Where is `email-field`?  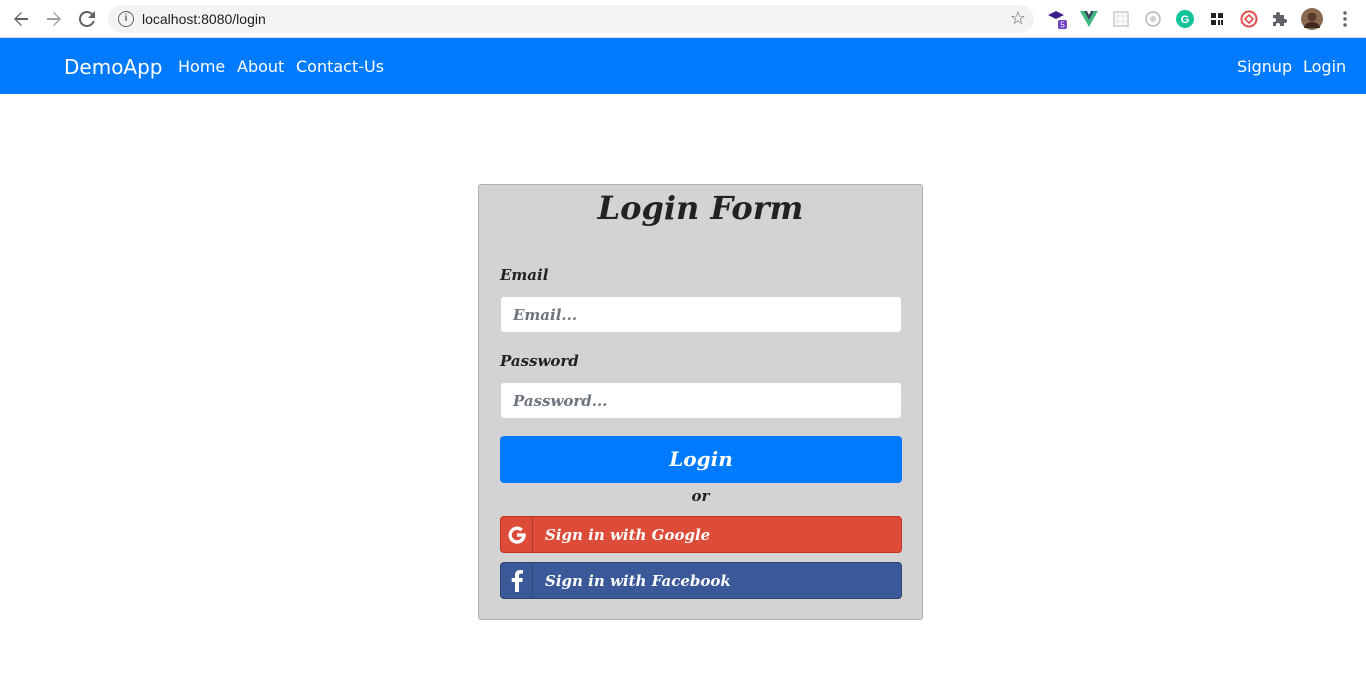
email-field is located at coordinates (701, 314).